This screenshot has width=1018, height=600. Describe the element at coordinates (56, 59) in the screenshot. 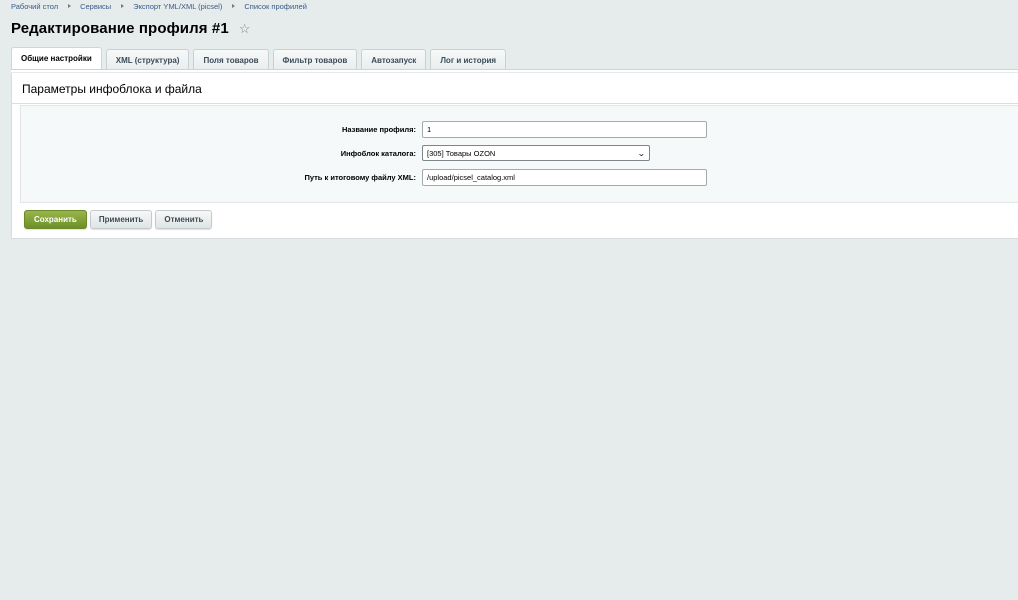

I see `tab-general-settings: Общие настройки` at that location.